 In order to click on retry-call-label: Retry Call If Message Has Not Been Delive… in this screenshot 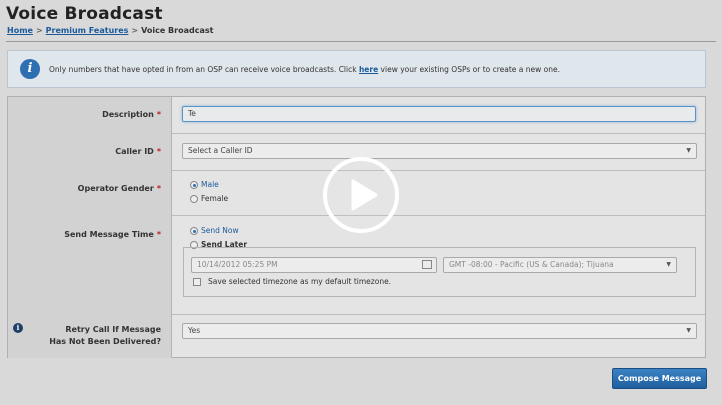, I will do `click(105, 335)`.